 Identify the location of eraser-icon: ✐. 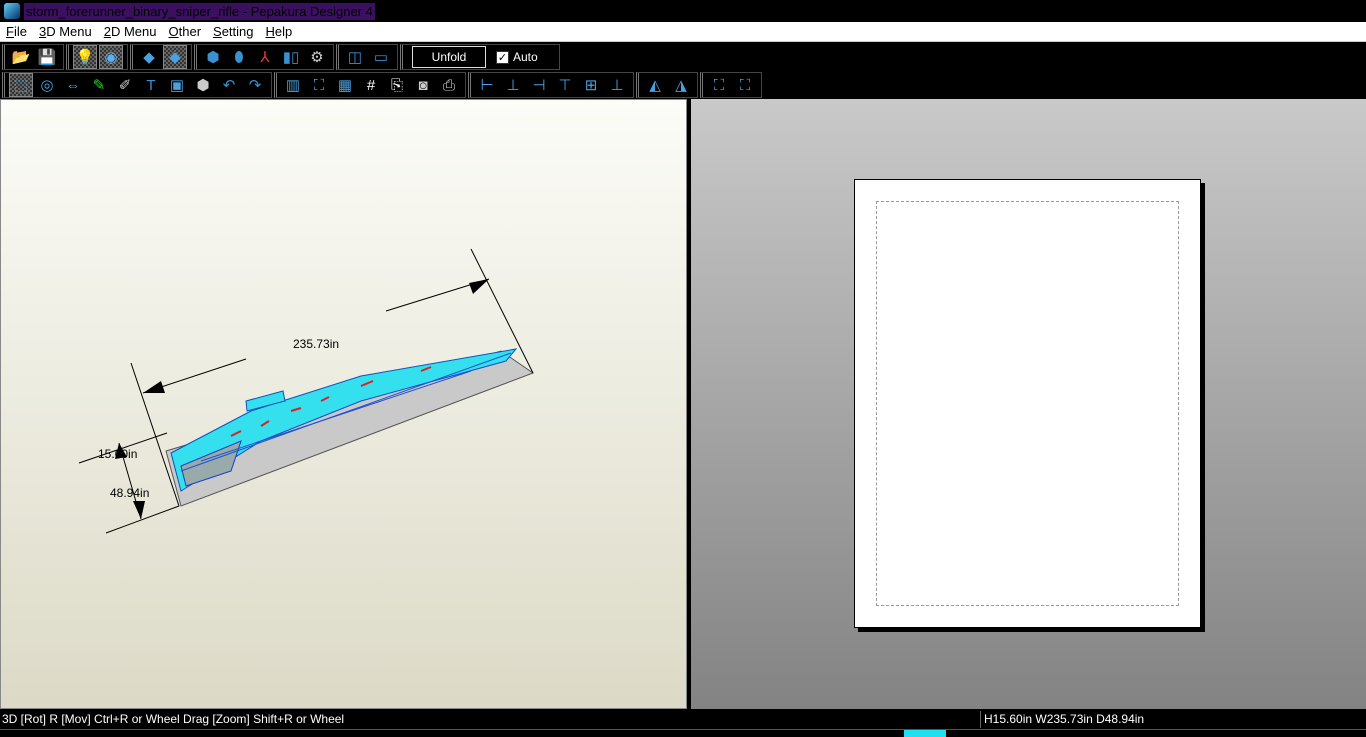
(125, 85).